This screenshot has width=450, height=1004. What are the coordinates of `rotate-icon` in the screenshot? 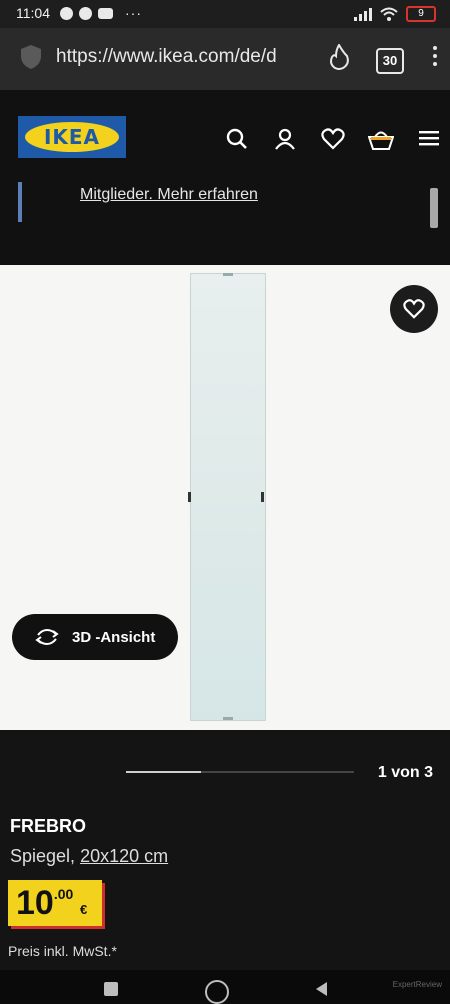 It's located at (47, 637).